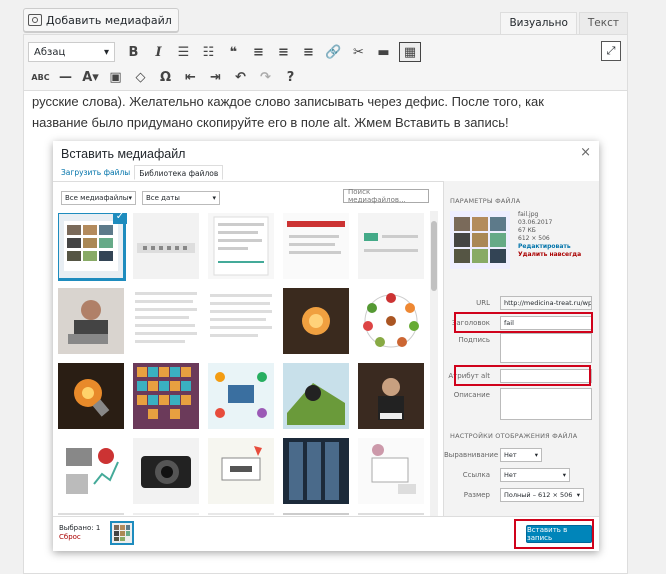  I want to click on description-label: Описание, so click(471, 395).